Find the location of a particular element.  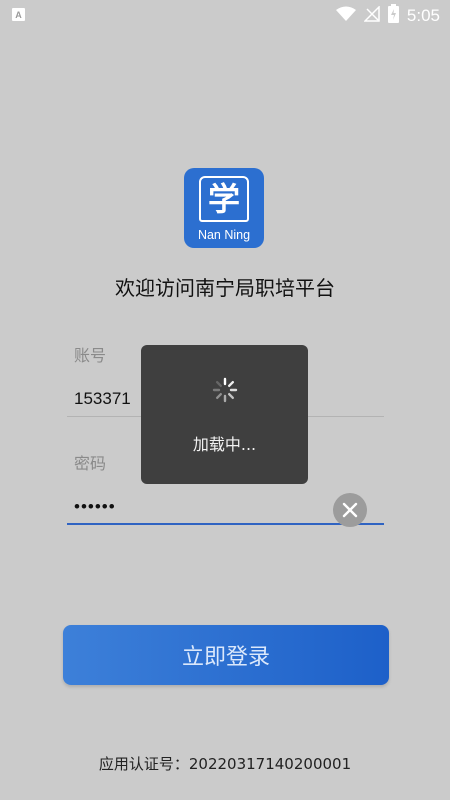

password-underline is located at coordinates (225, 524).